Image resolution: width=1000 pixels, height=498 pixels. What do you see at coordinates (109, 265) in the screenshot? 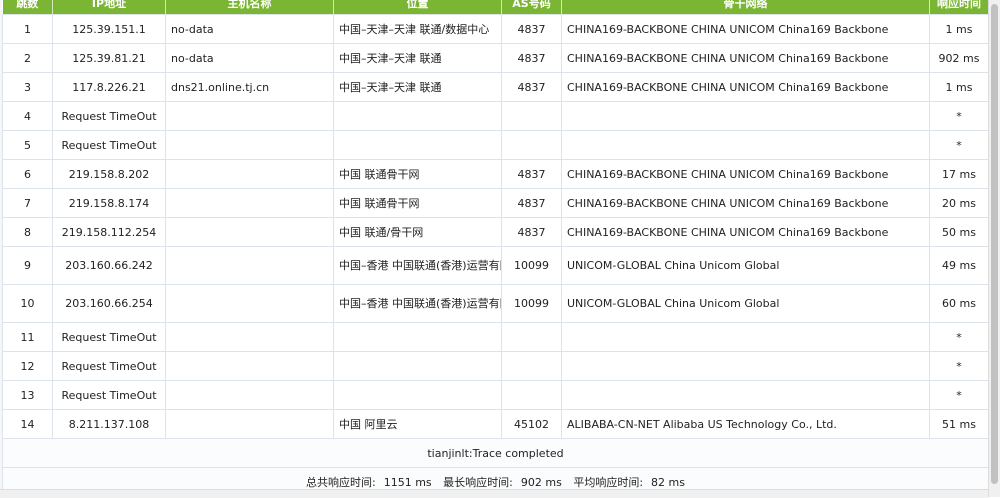
I see `ip-cell: 203.160.66.242` at bounding box center [109, 265].